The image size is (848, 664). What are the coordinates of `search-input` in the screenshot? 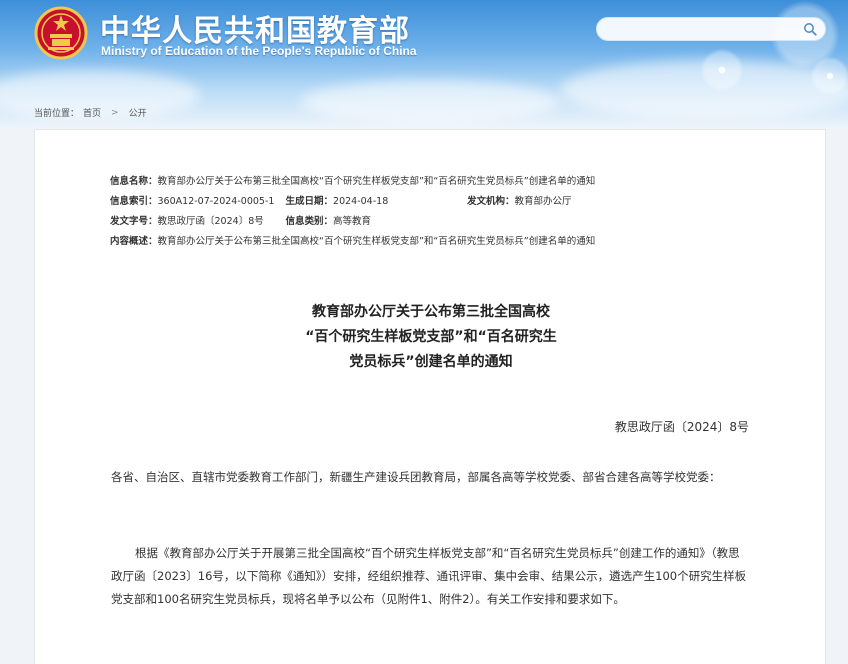 It's located at (711, 29).